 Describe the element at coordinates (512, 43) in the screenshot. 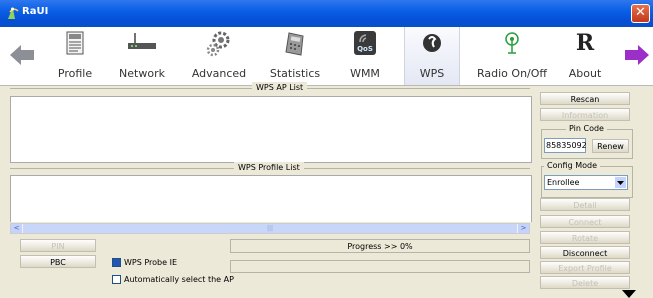

I see `radio-icon` at that location.